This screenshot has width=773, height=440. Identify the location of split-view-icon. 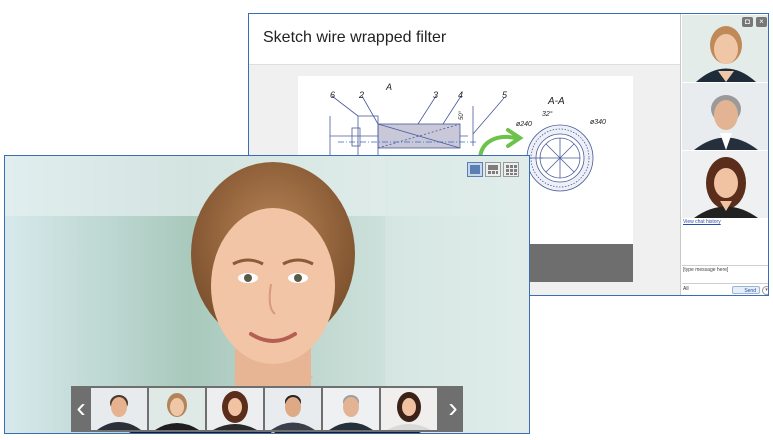
(493, 169).